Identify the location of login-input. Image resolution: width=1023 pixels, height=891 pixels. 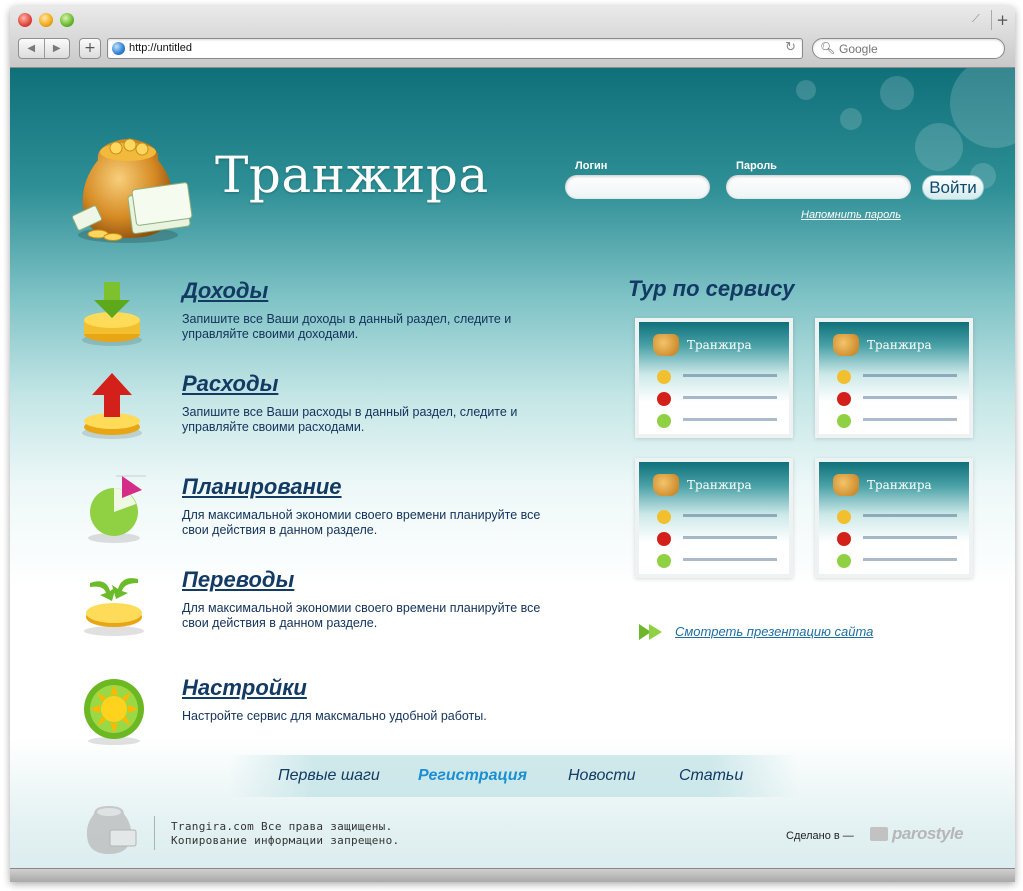
(637, 187).